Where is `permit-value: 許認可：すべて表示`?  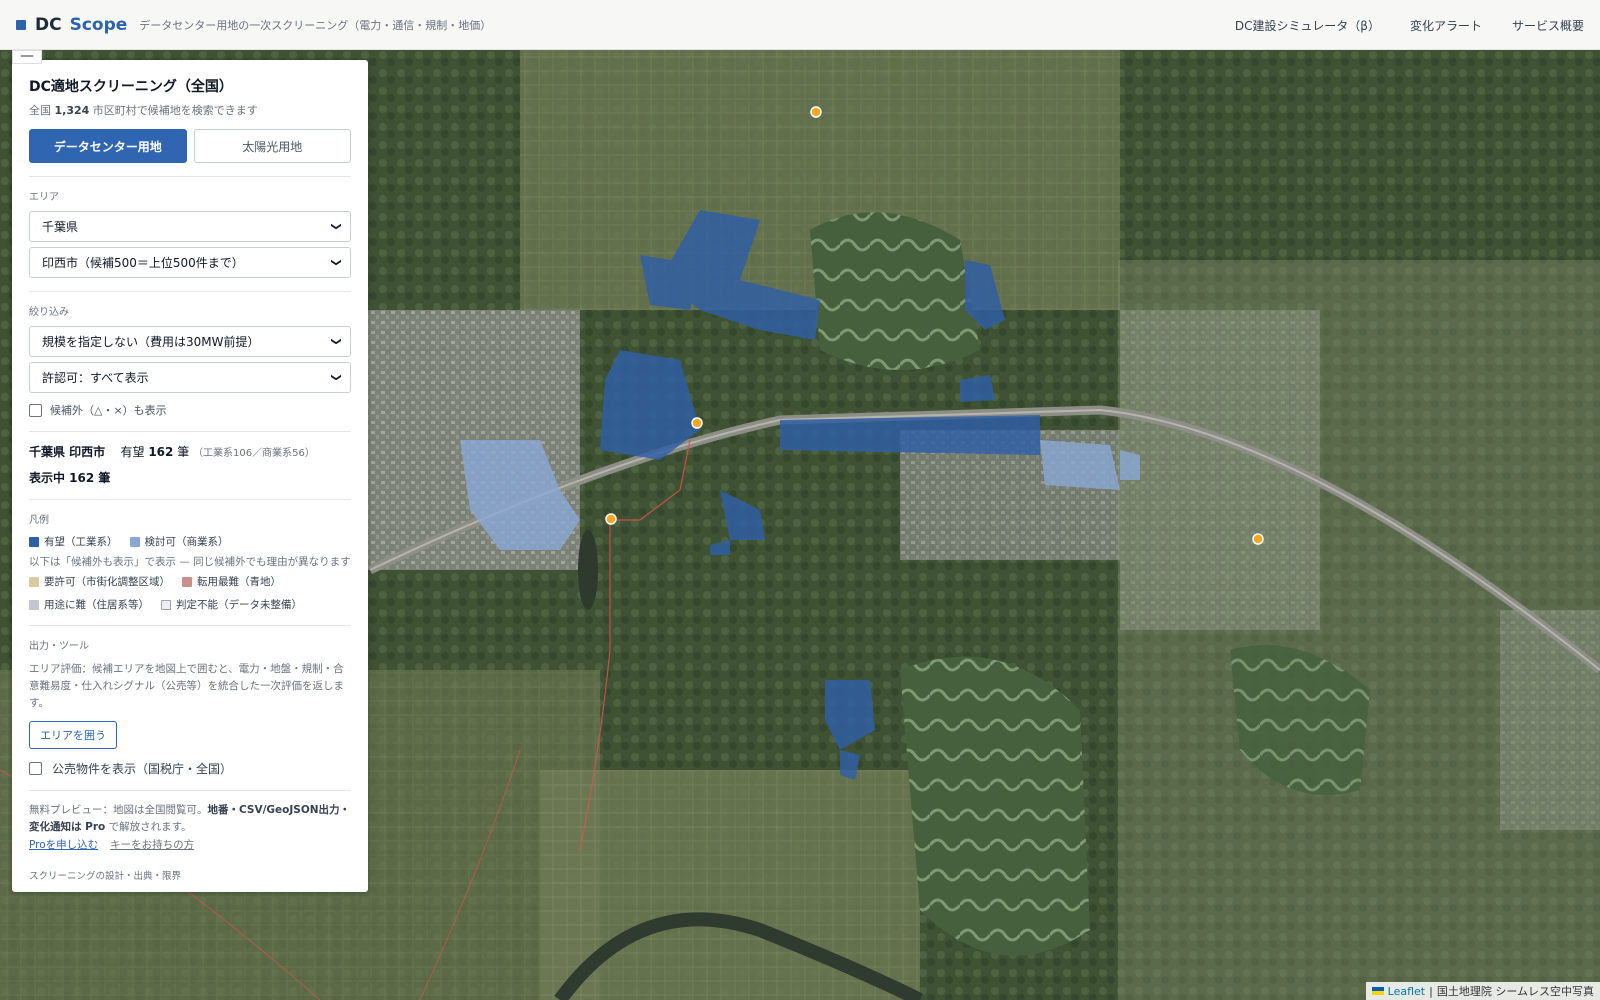
permit-value: 許認可：すべて表示 is located at coordinates (95, 378).